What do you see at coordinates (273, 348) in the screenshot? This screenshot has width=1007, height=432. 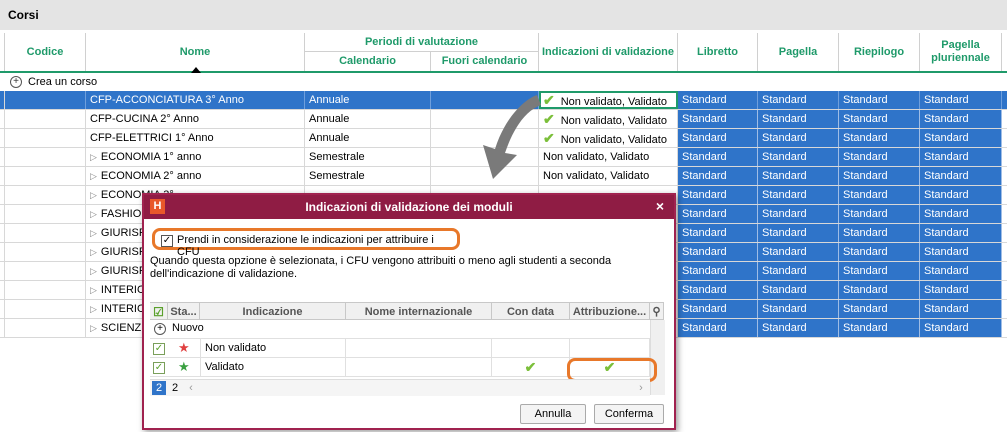 I see `indication-label: Non validato` at bounding box center [273, 348].